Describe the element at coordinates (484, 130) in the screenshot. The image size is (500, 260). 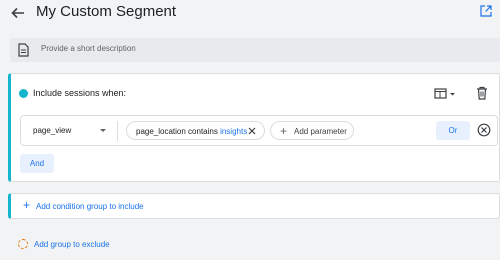
I see `remove-condition-icon` at that location.